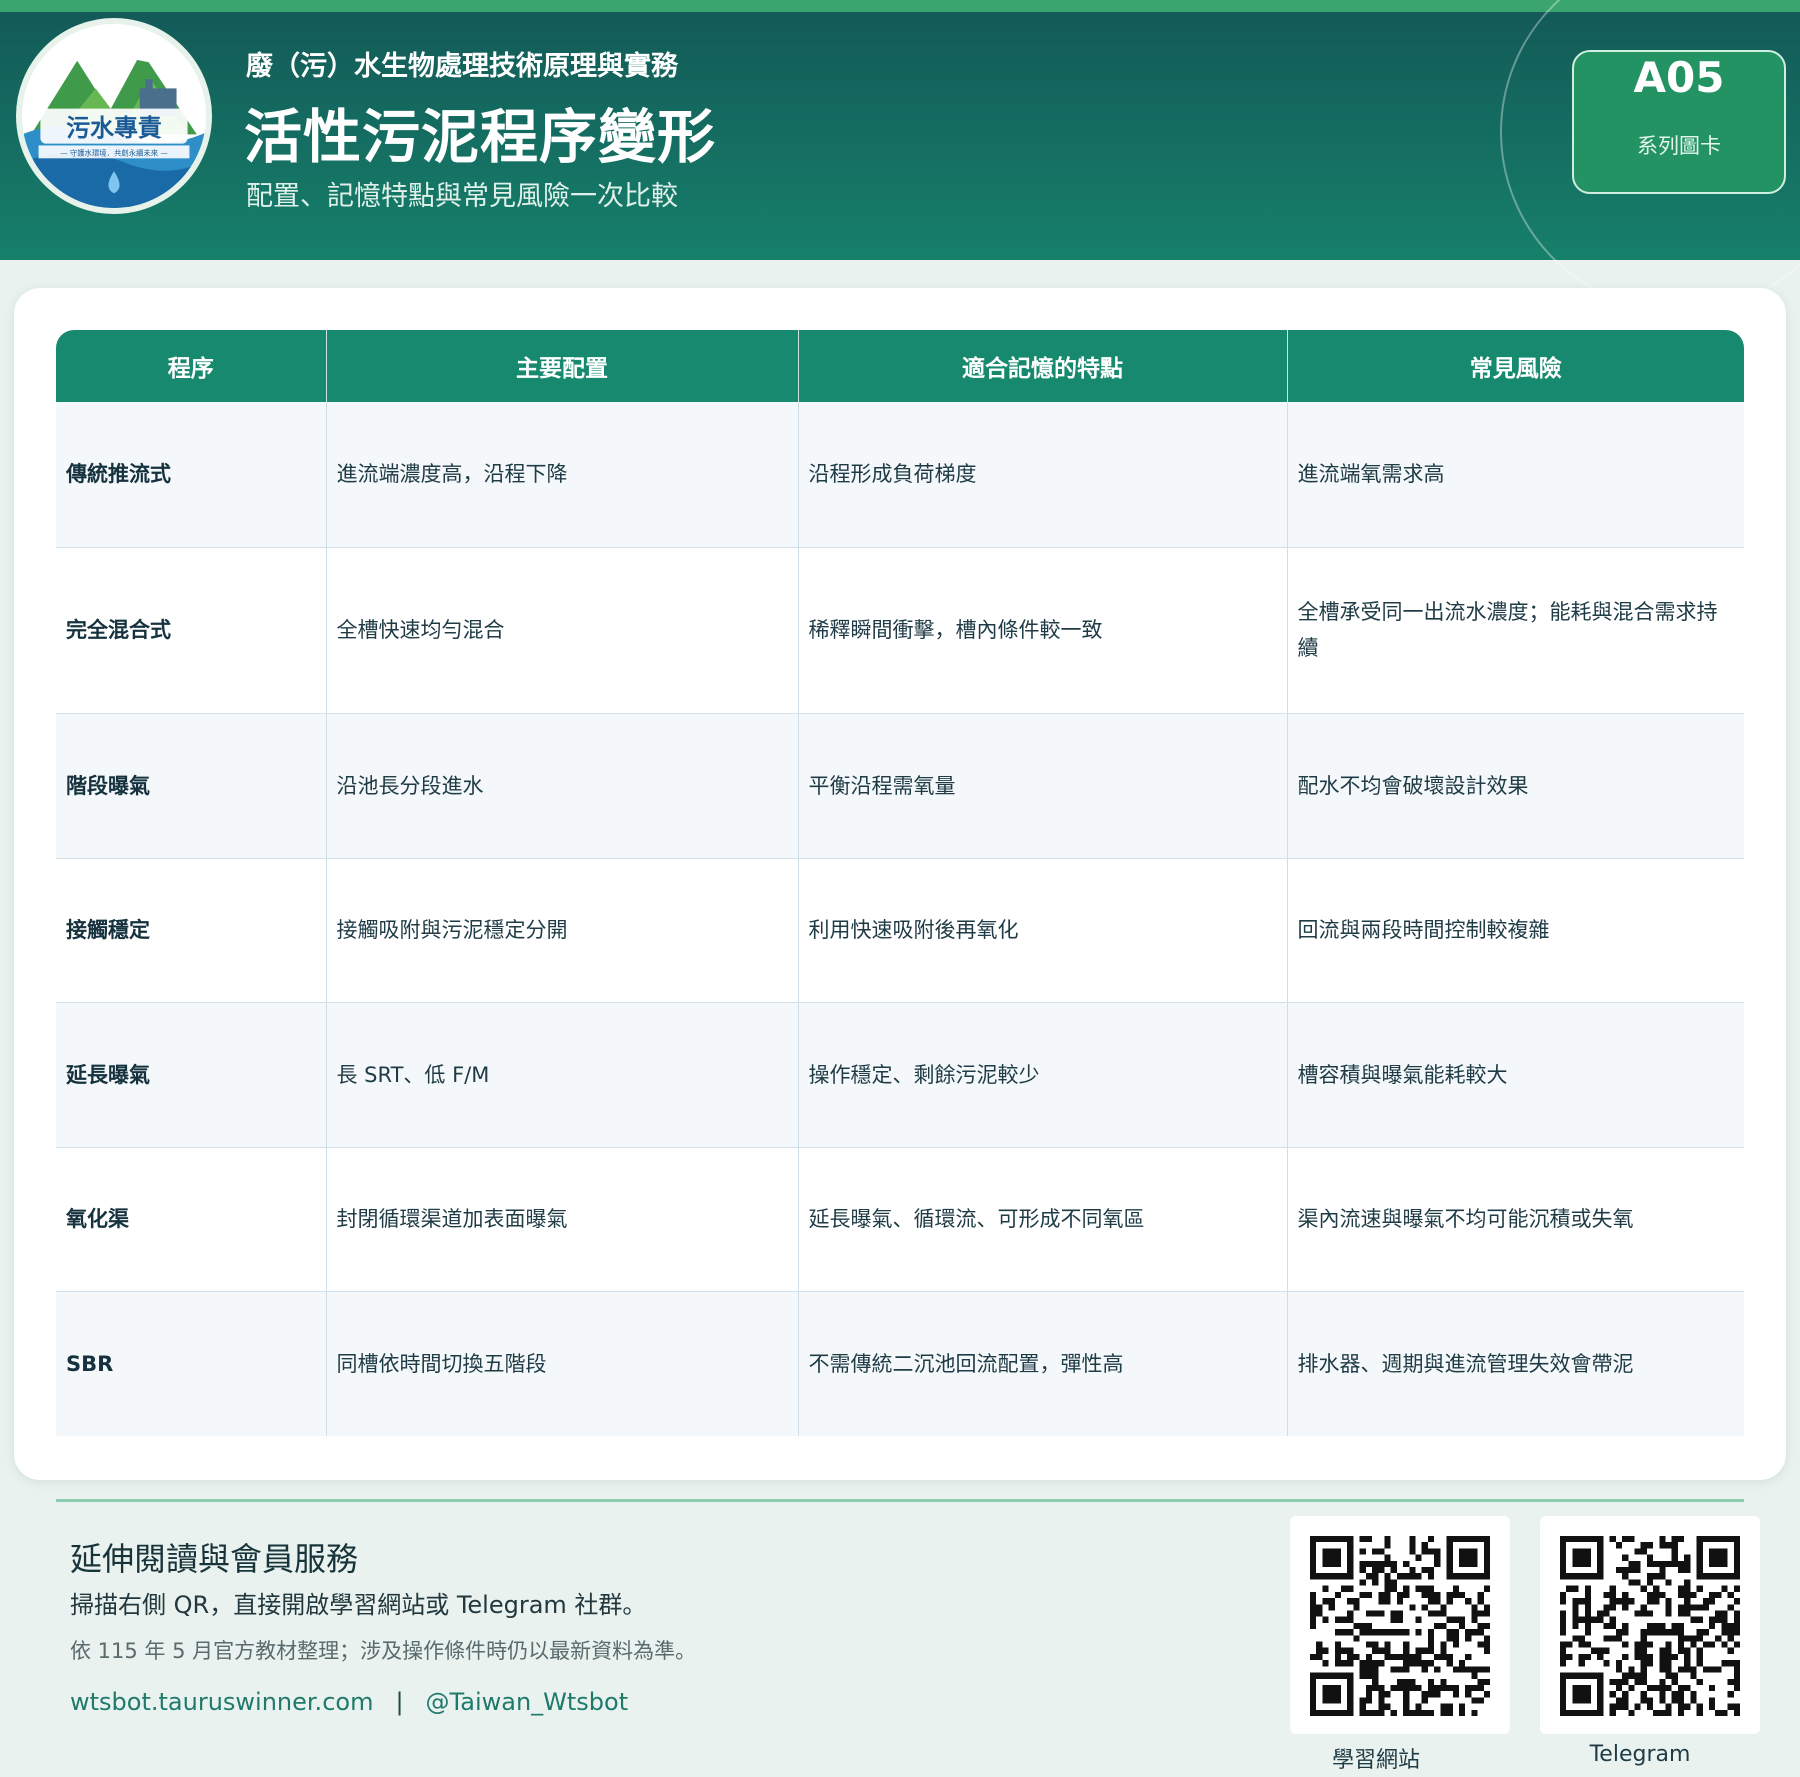  Describe the element at coordinates (191, 1075) in the screenshot. I see `cell-process: 延長曝氣` at that location.